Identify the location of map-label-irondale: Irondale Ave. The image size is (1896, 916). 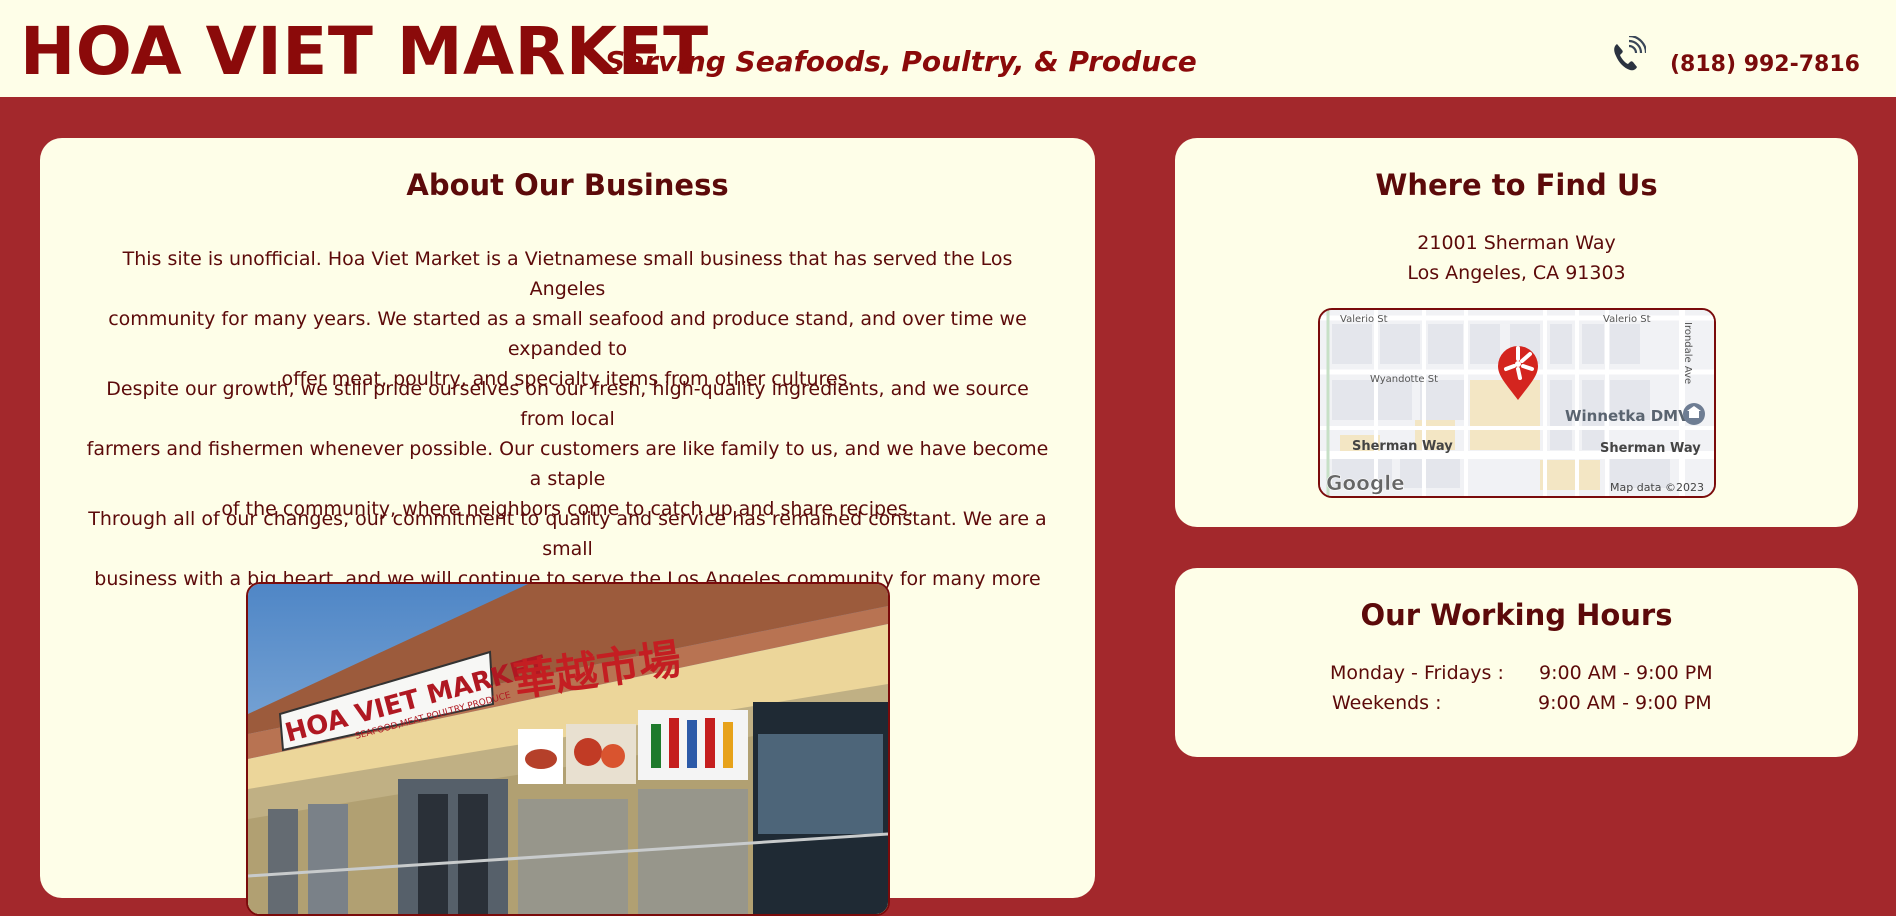
(1687, 353).